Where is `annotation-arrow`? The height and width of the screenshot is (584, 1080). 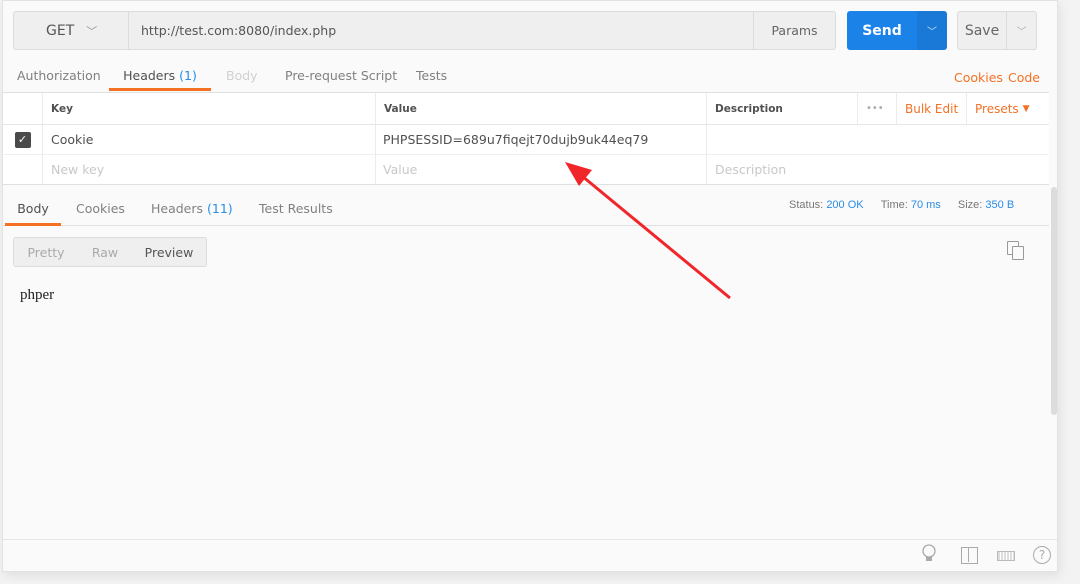 annotation-arrow is located at coordinates (648, 231).